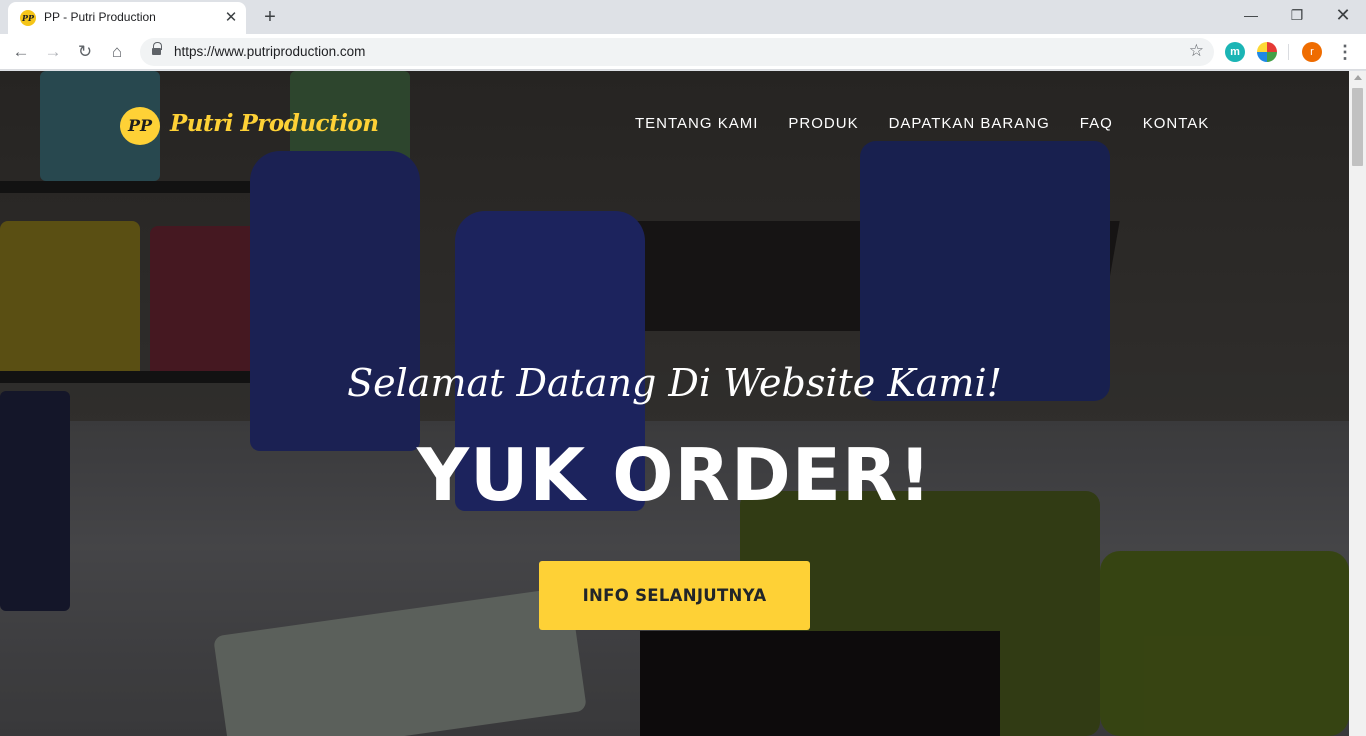 Image resolution: width=1366 pixels, height=736 pixels. Describe the element at coordinates (674, 595) in the screenshot. I see `info-selanjutnya-button: INFO SELANJUTNYA` at that location.